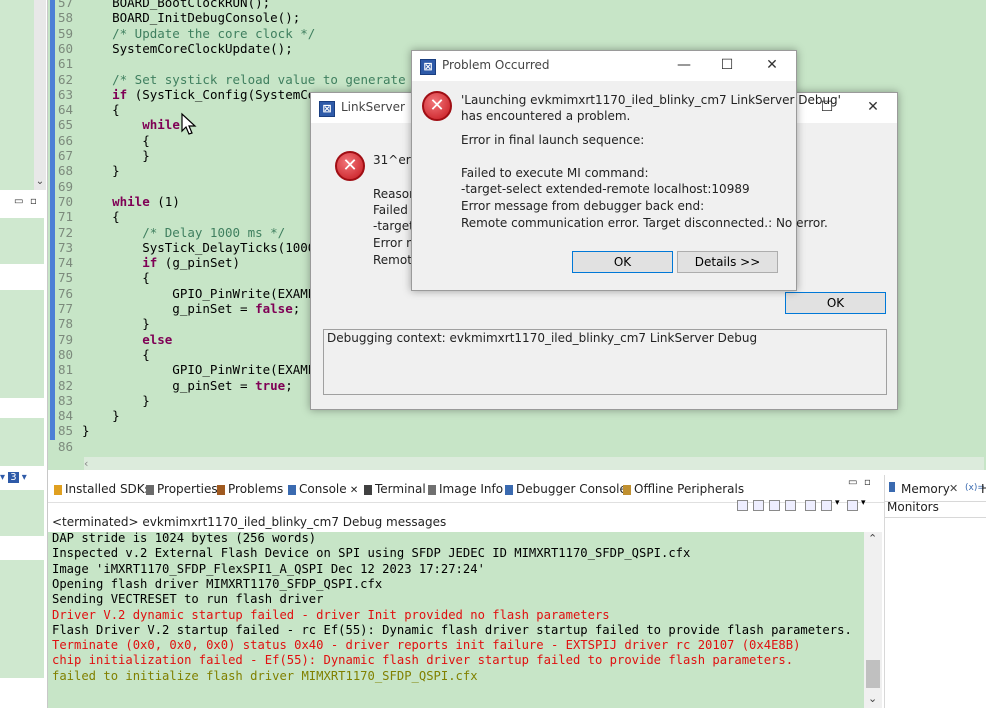  Describe the element at coordinates (983, 489) in the screenshot. I see `tab-h: H` at that location.